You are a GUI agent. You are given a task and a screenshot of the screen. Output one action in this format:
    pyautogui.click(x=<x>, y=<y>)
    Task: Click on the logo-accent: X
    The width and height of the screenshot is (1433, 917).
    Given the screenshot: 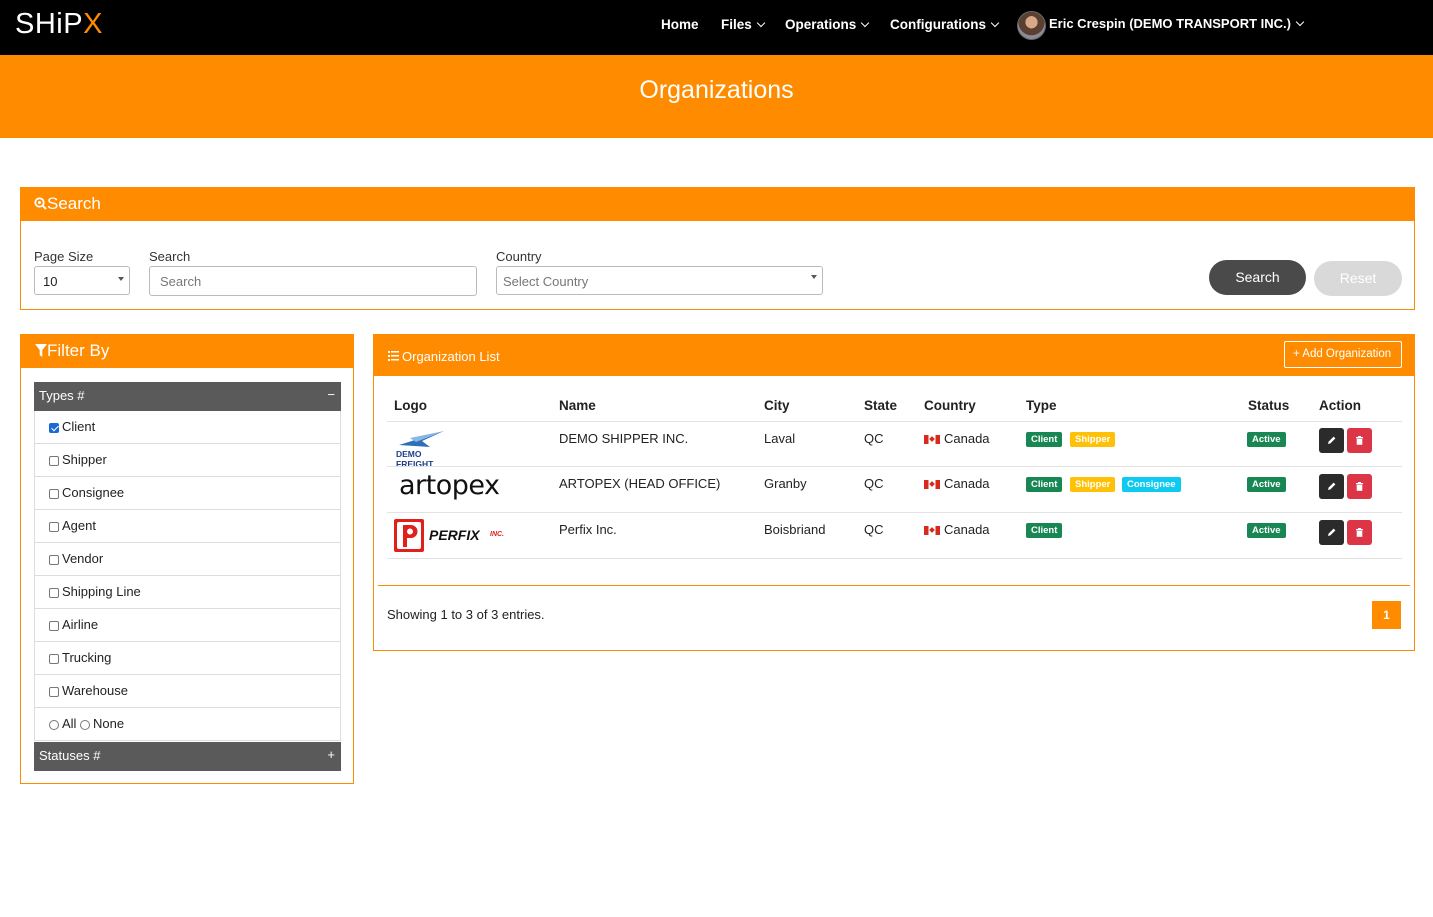 What is the action you would take?
    pyautogui.click(x=93, y=24)
    